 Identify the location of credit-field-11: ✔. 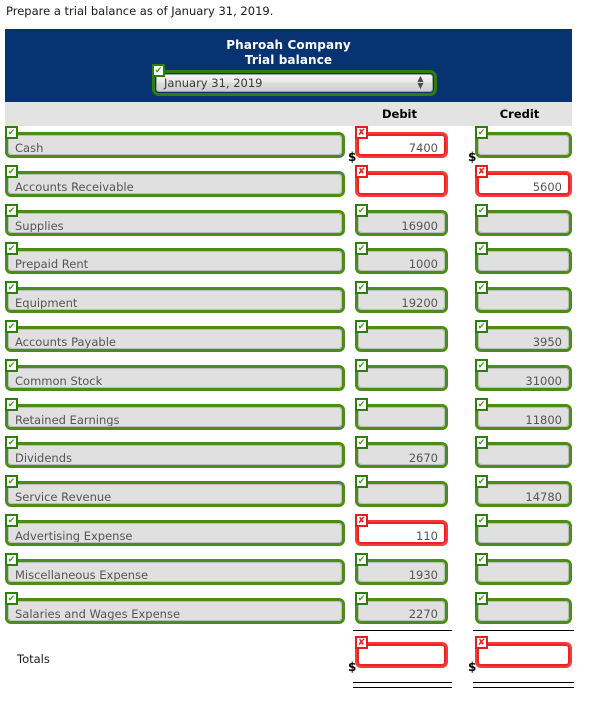
(523, 568).